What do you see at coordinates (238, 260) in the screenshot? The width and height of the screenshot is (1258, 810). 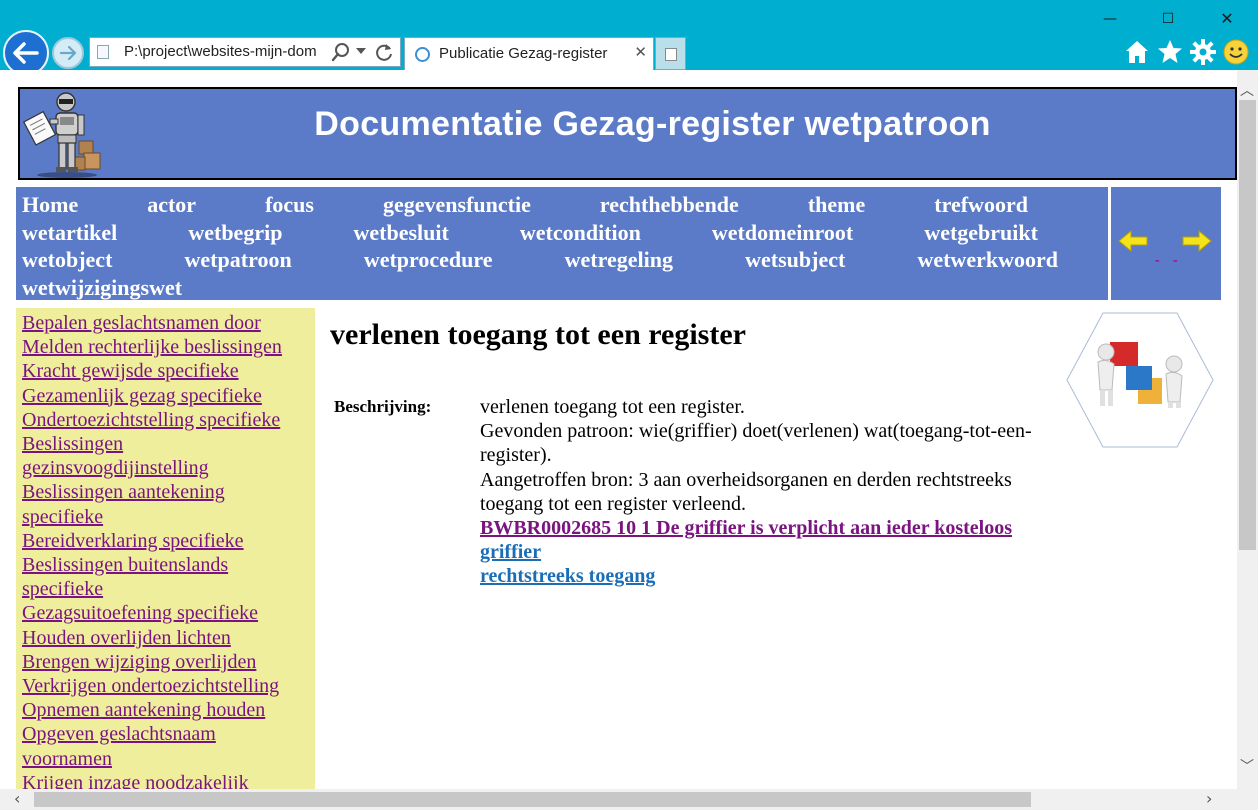 I see `nav-item-wetpatroon: wetpatroon` at bounding box center [238, 260].